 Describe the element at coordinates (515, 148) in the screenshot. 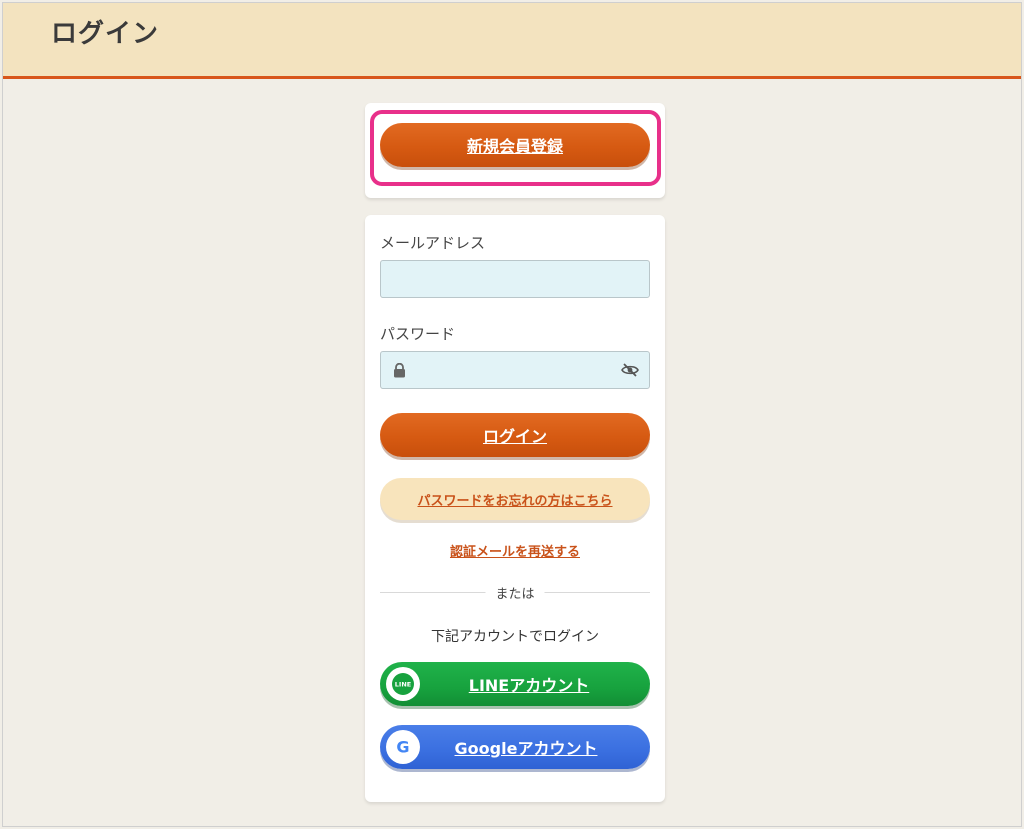

I see `register-highlight-frame` at that location.